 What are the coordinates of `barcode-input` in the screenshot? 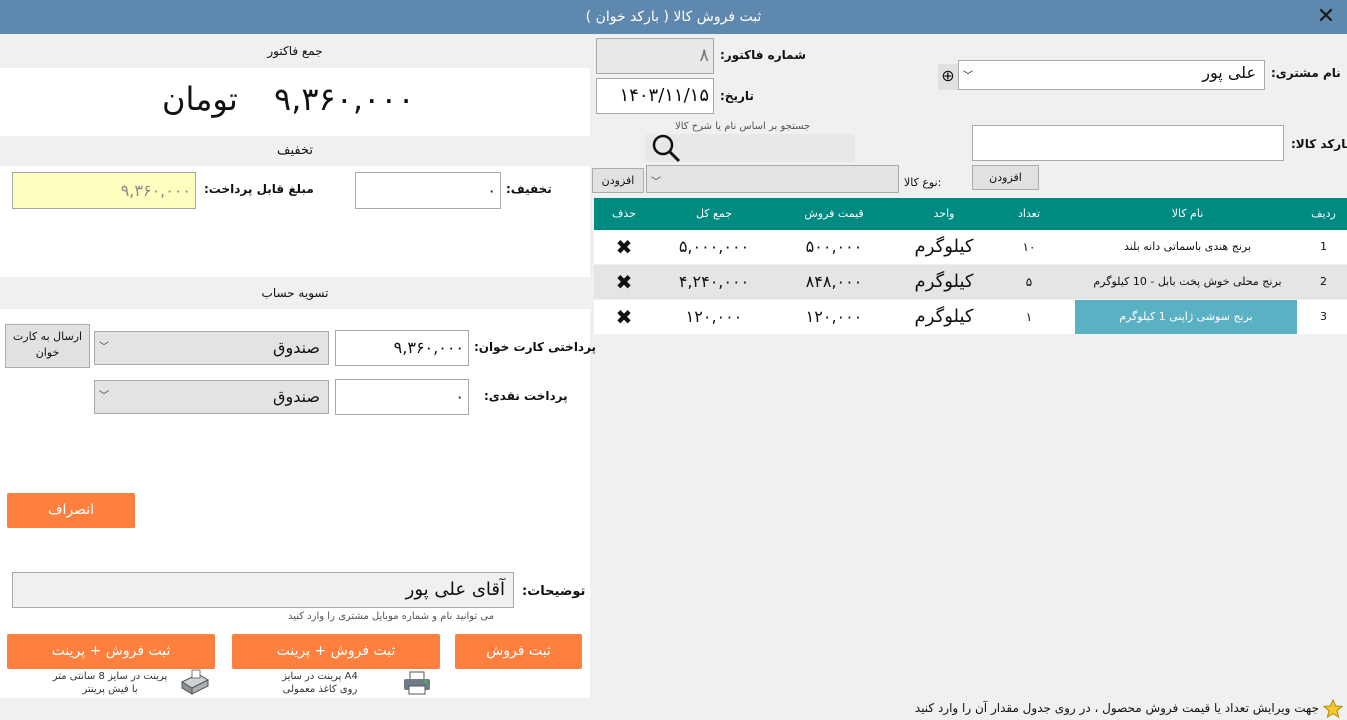 It's located at (1128, 143).